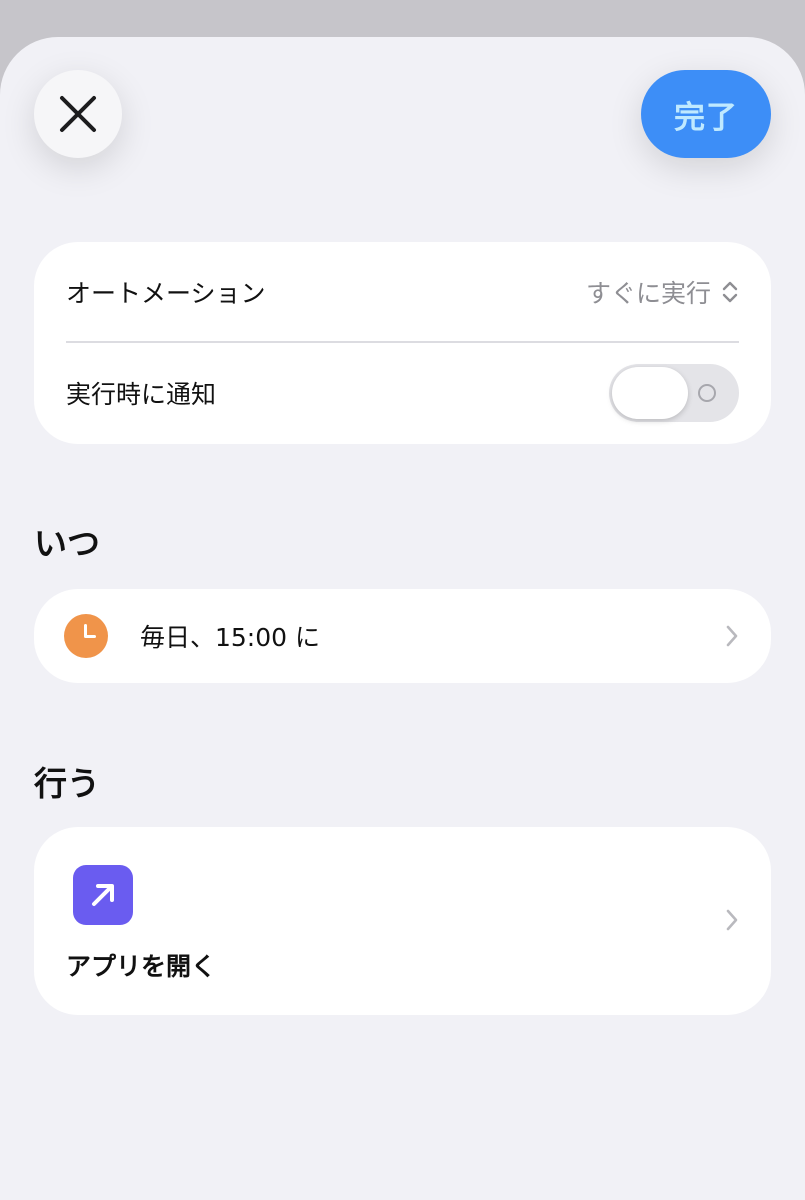 This screenshot has width=805, height=1200. What do you see at coordinates (648, 293) in the screenshot?
I see `automation-mode-value: すぐに実行` at bounding box center [648, 293].